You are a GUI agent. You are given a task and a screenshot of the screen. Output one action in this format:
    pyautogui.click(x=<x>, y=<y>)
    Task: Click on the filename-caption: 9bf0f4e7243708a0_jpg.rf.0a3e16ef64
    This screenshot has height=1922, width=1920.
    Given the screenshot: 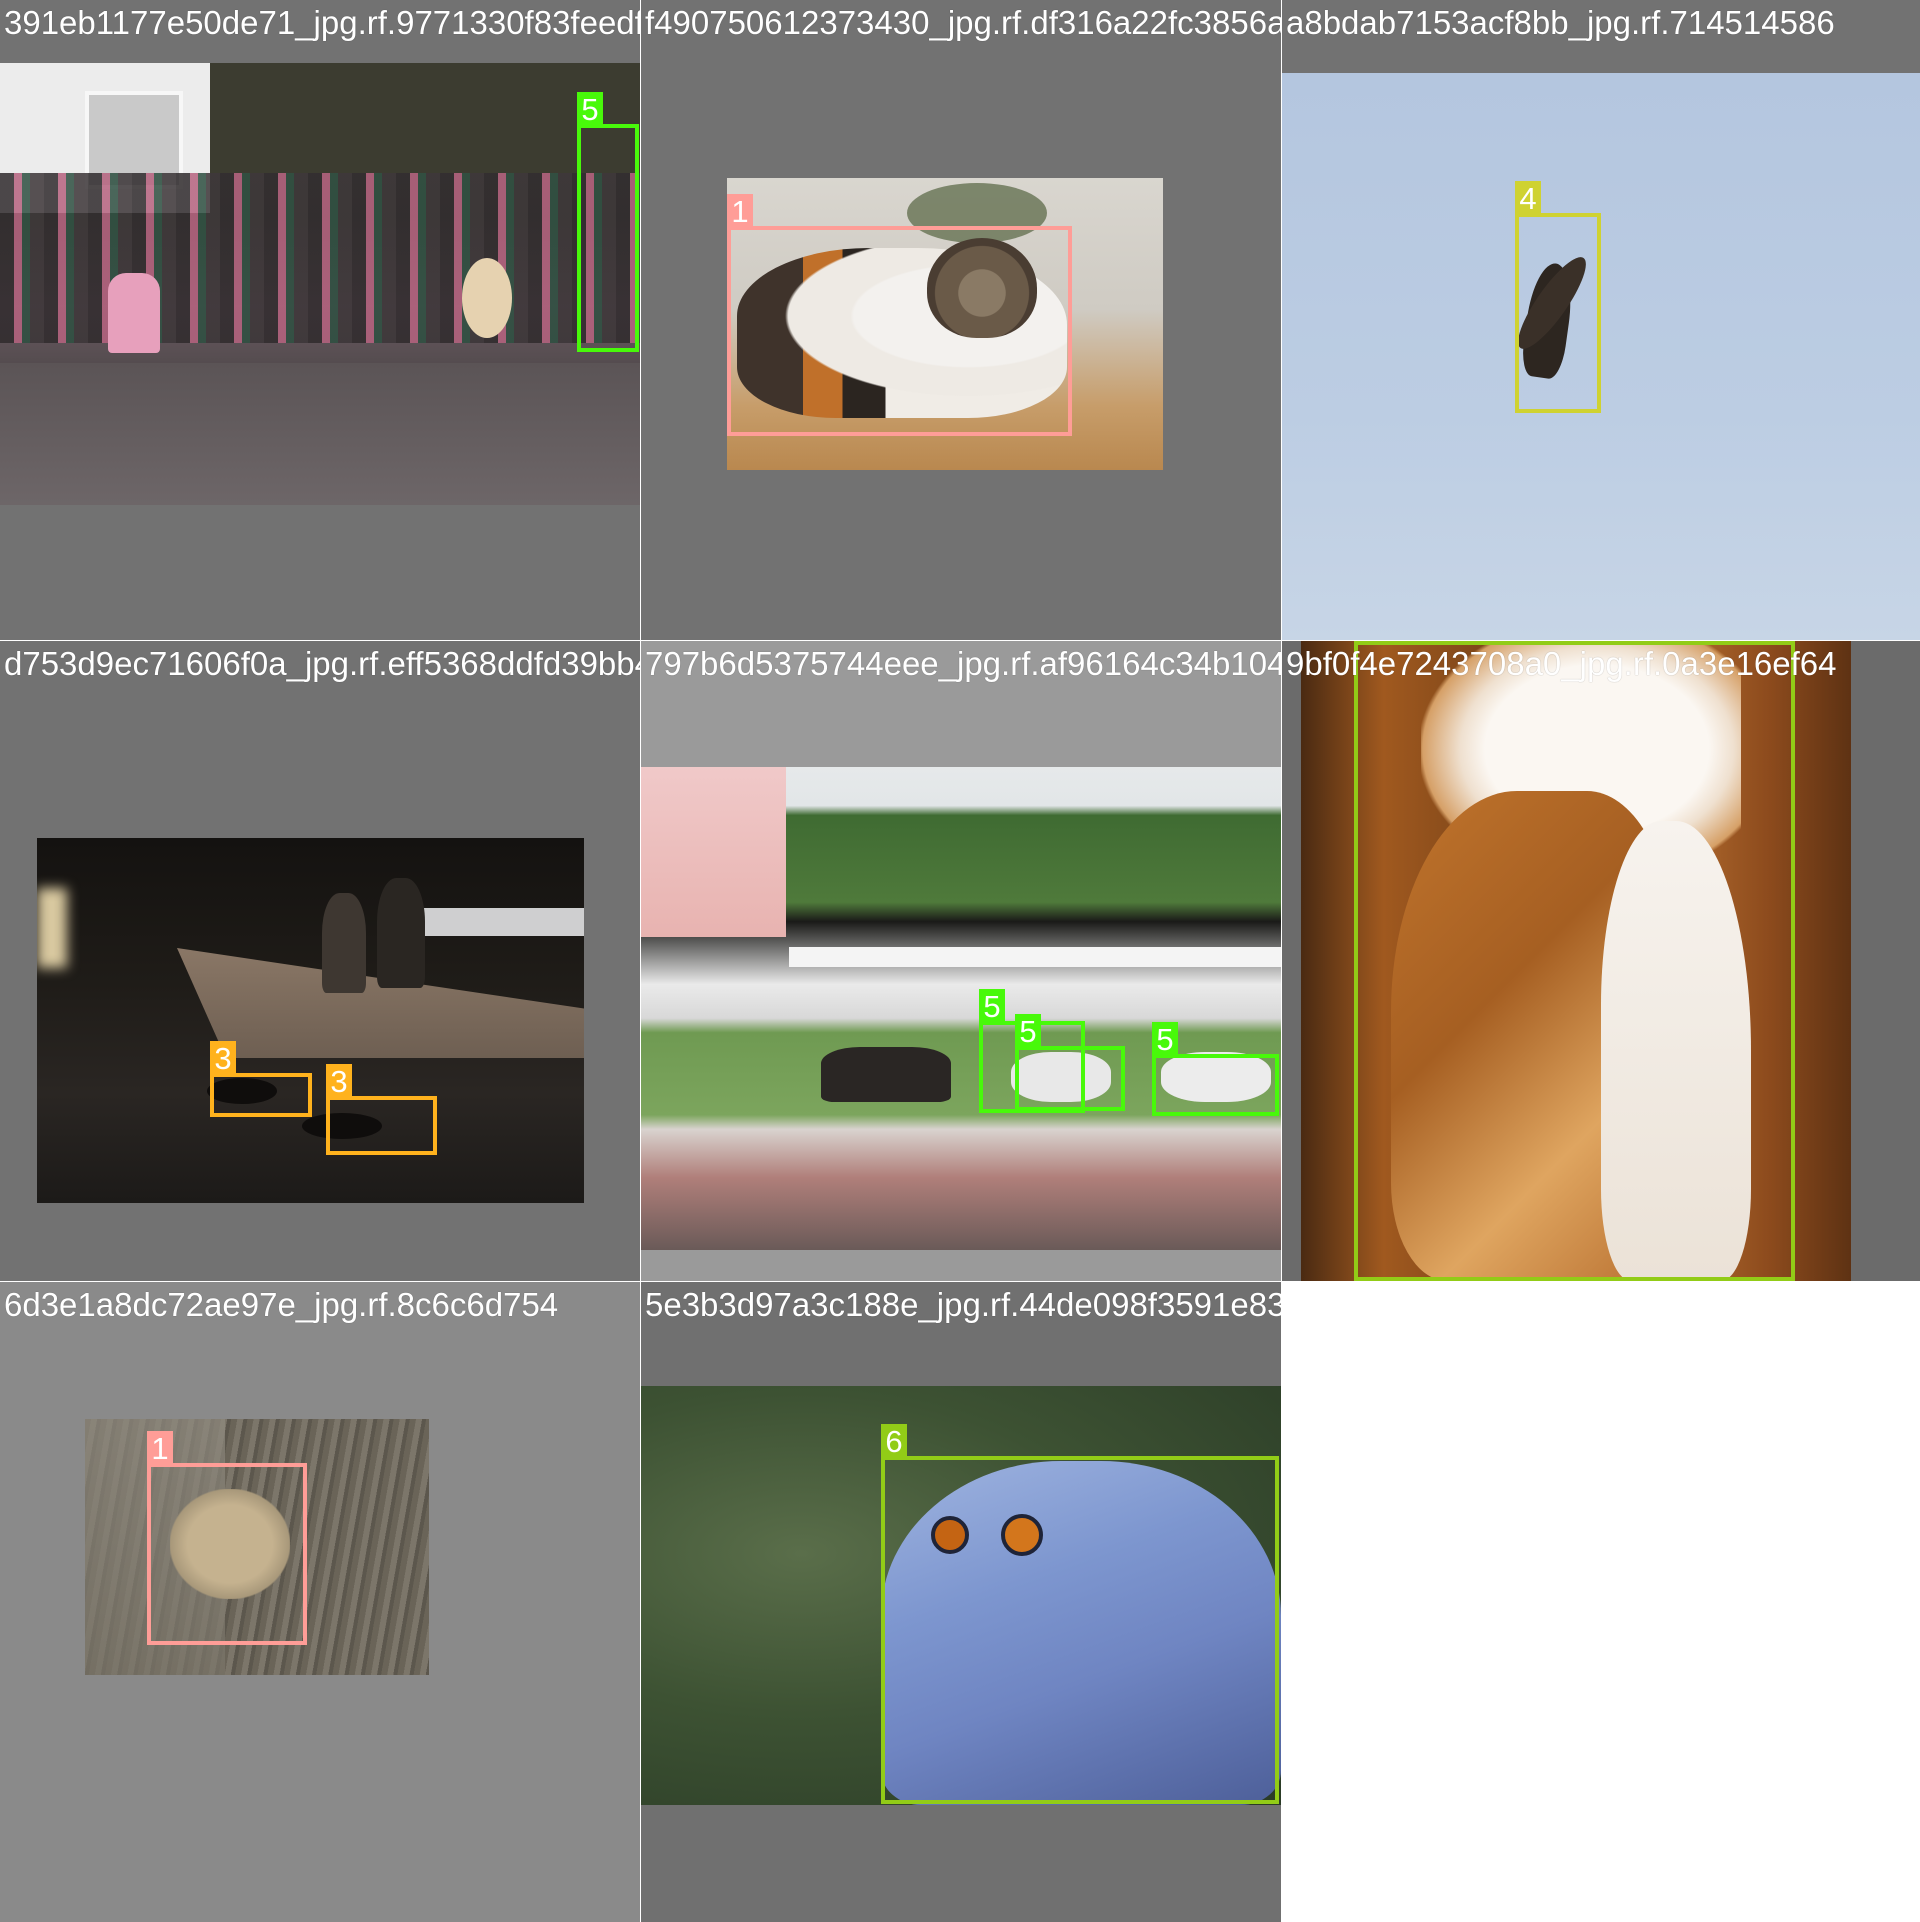 What is the action you would take?
    pyautogui.click(x=1561, y=663)
    